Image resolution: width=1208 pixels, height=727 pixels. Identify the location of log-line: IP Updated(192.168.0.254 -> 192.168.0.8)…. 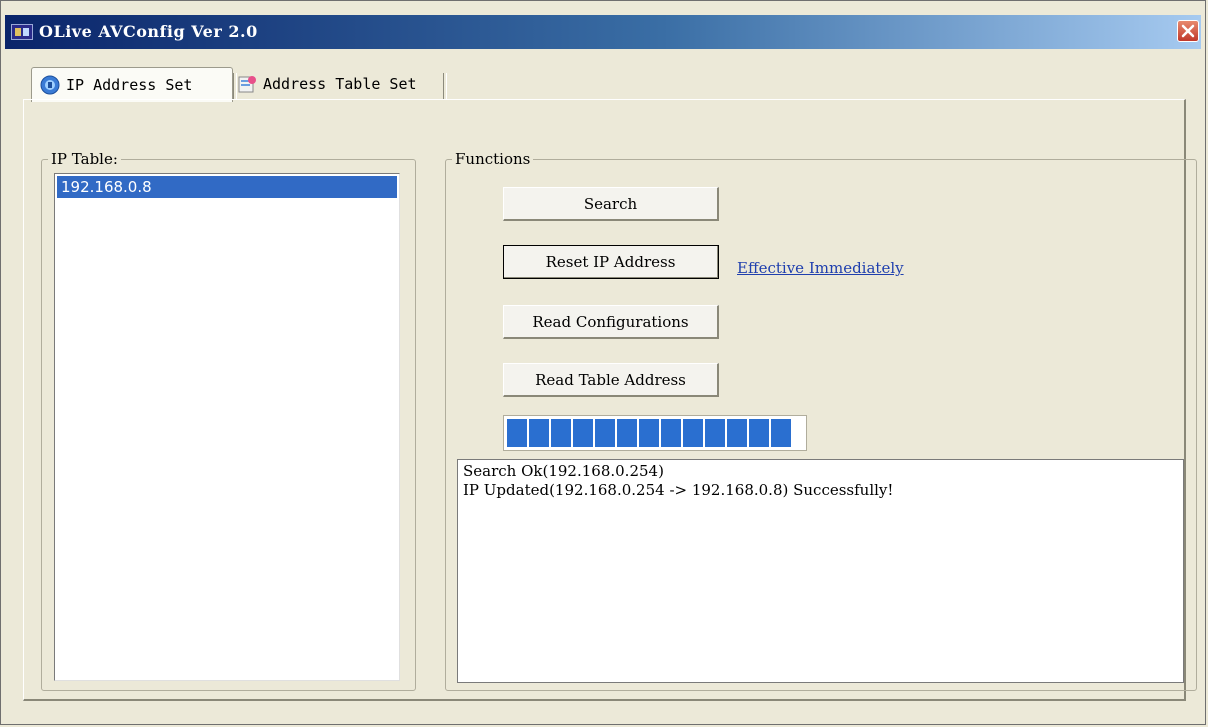
(678, 490).